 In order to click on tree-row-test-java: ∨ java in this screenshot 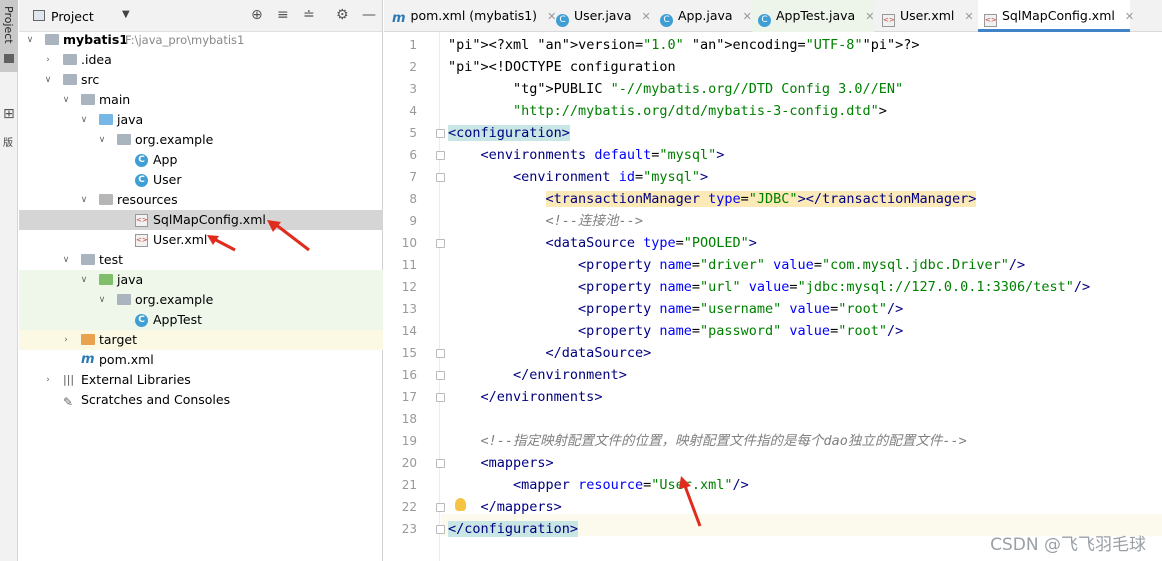, I will do `click(201, 280)`.